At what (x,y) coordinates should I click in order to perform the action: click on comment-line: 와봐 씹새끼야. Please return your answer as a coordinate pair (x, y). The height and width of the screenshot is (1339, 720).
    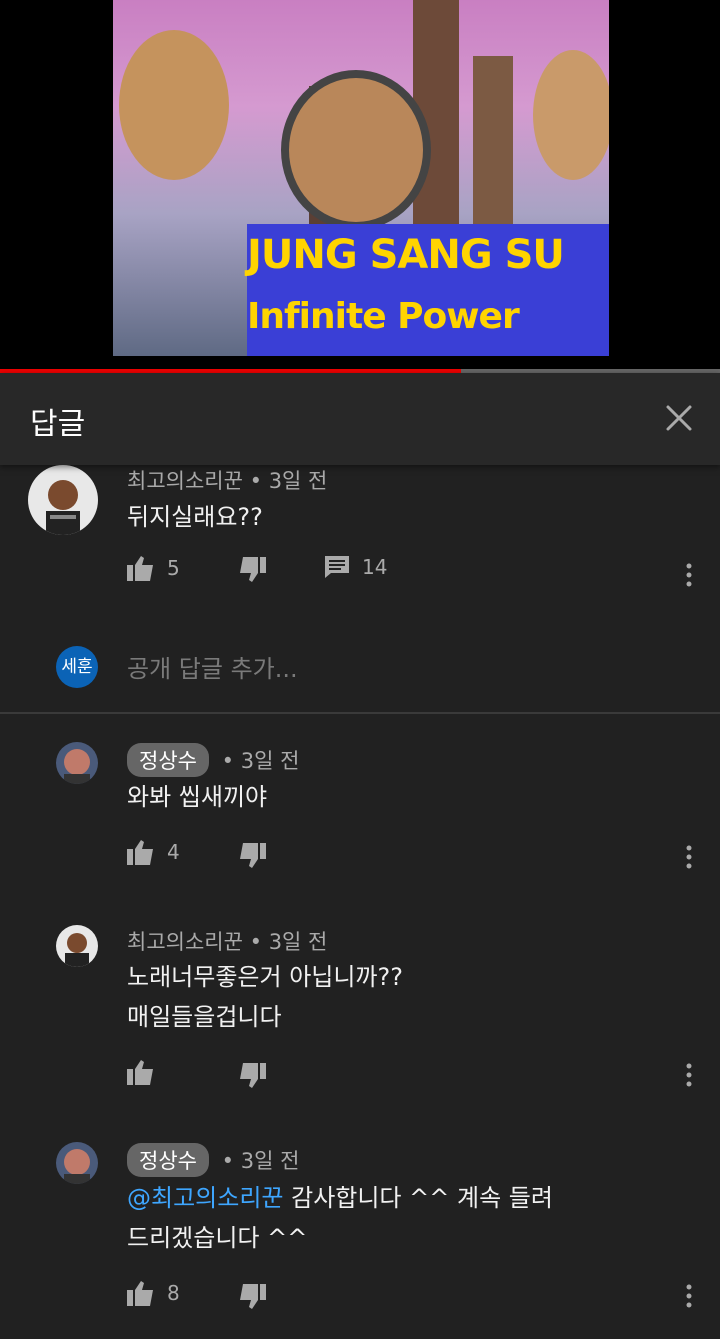
    Looking at the image, I should click on (197, 797).